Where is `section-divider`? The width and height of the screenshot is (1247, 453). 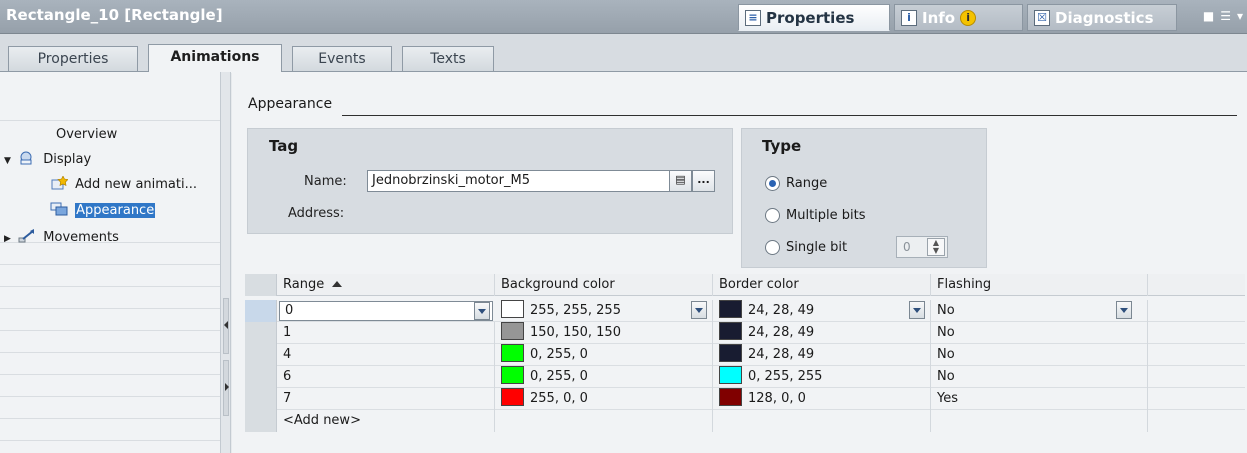
section-divider is located at coordinates (789, 115).